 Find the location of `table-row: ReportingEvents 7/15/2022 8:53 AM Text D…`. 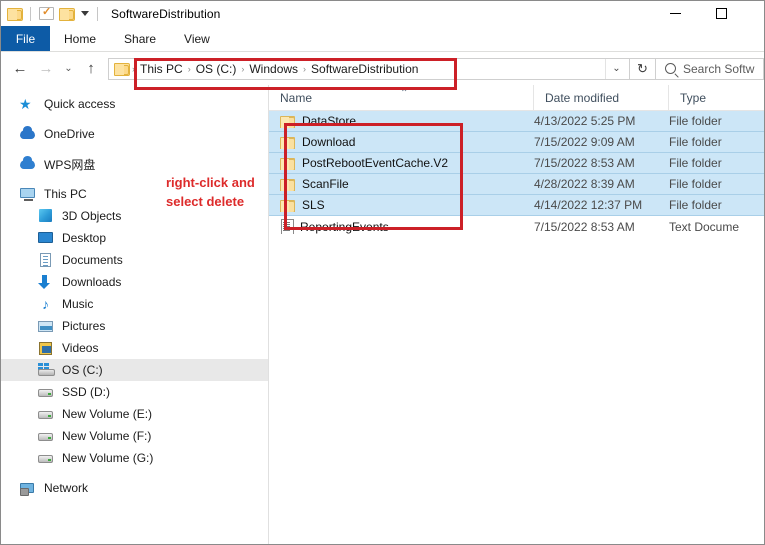

table-row: ReportingEvents 7/15/2022 8:53 AM Text D… is located at coordinates (516, 226).